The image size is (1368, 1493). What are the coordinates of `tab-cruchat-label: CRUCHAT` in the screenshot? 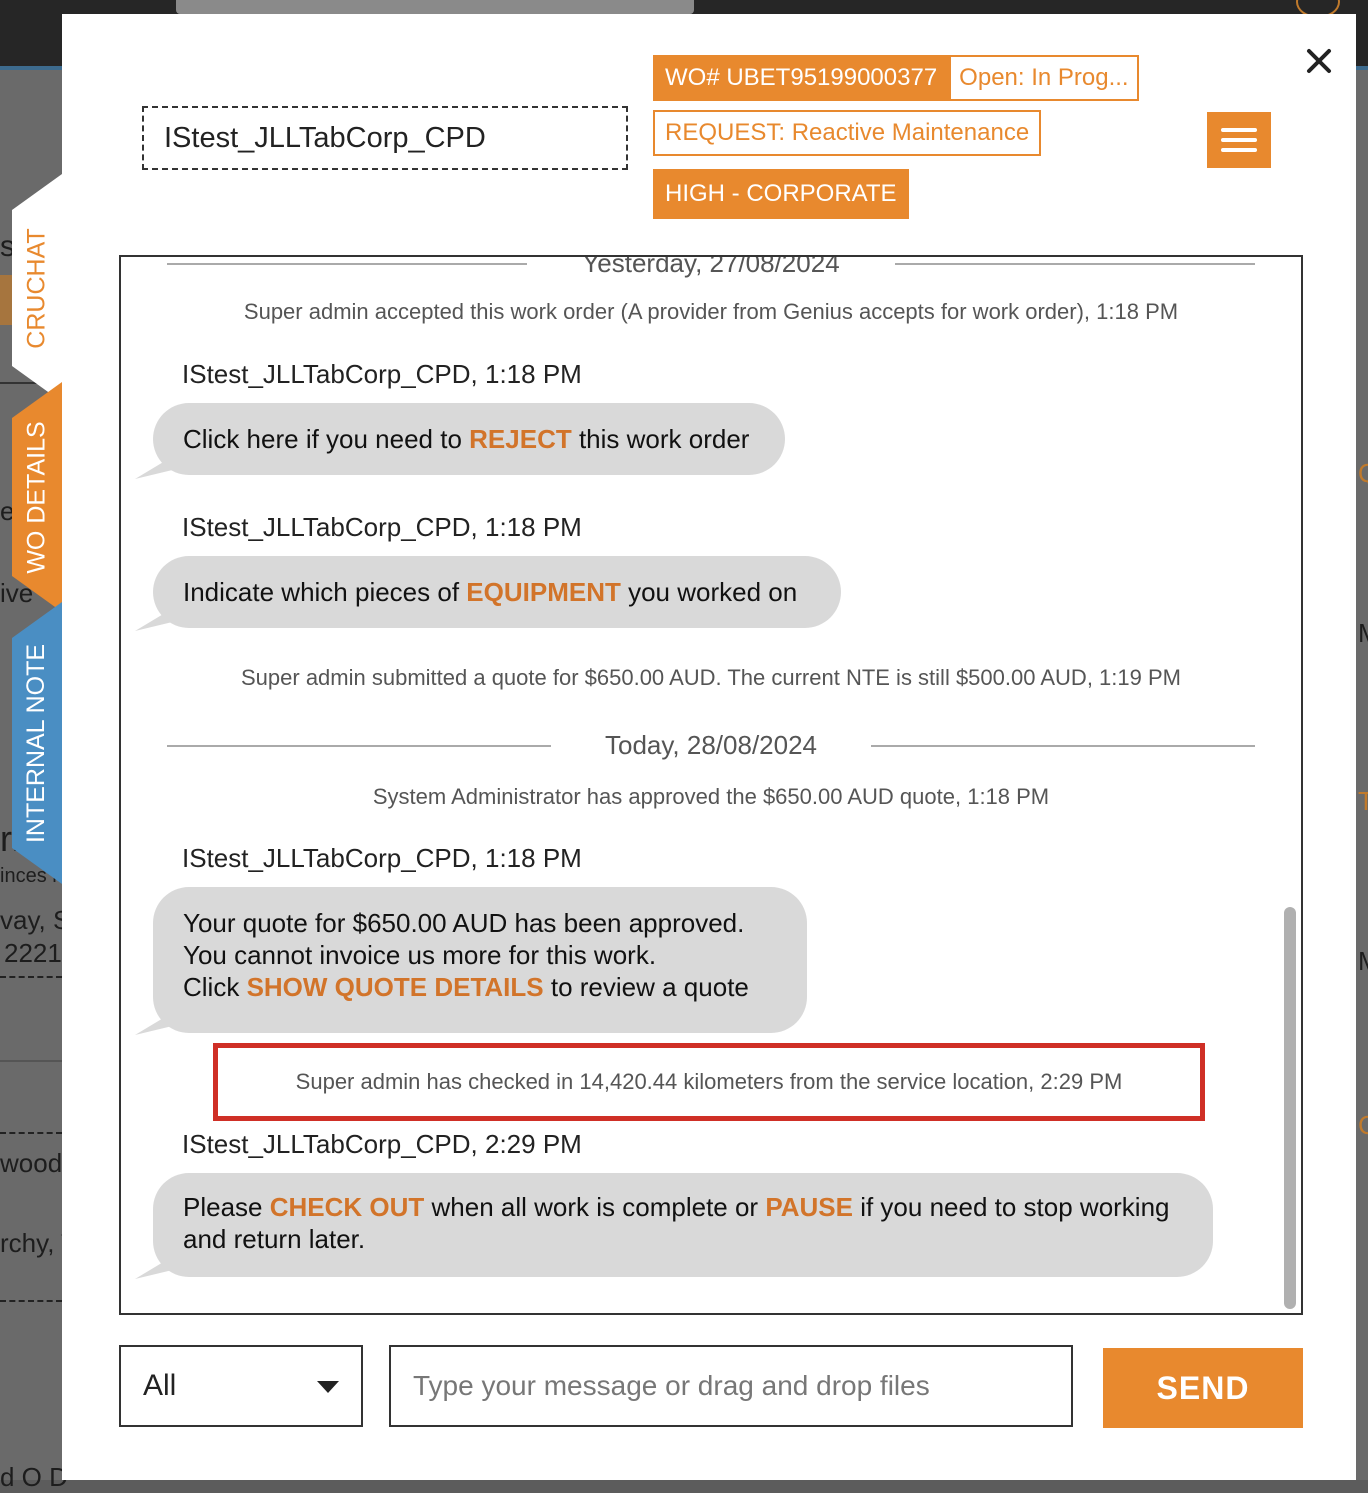 It's located at (36, 288).